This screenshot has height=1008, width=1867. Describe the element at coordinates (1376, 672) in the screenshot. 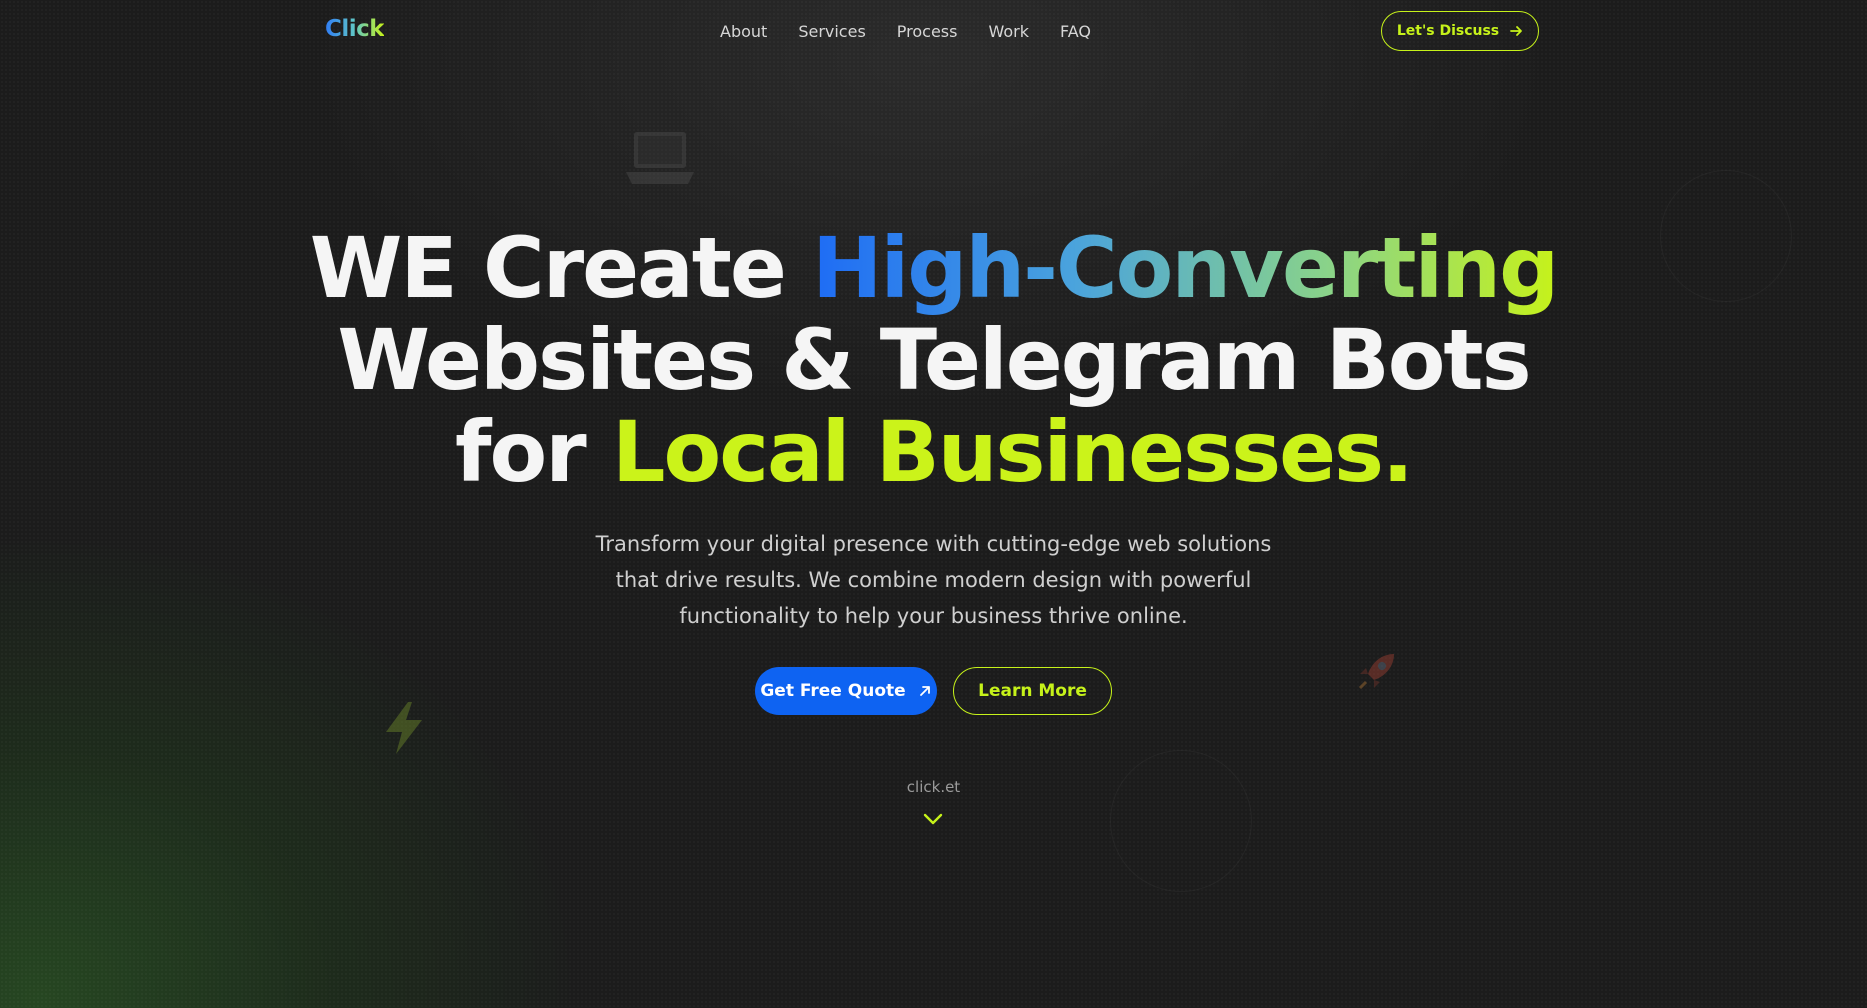

I see `rocket-icon` at that location.